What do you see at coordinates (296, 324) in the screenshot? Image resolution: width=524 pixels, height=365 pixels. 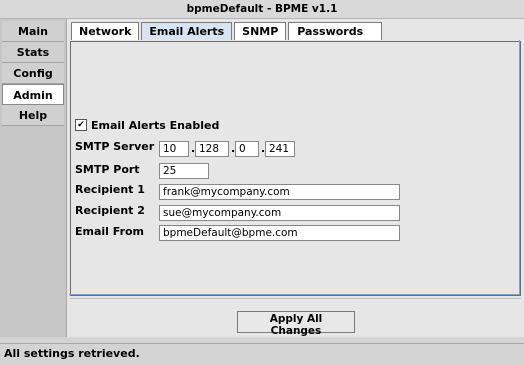 I see `apply-all-changes-button: Apply All Changes` at bounding box center [296, 324].